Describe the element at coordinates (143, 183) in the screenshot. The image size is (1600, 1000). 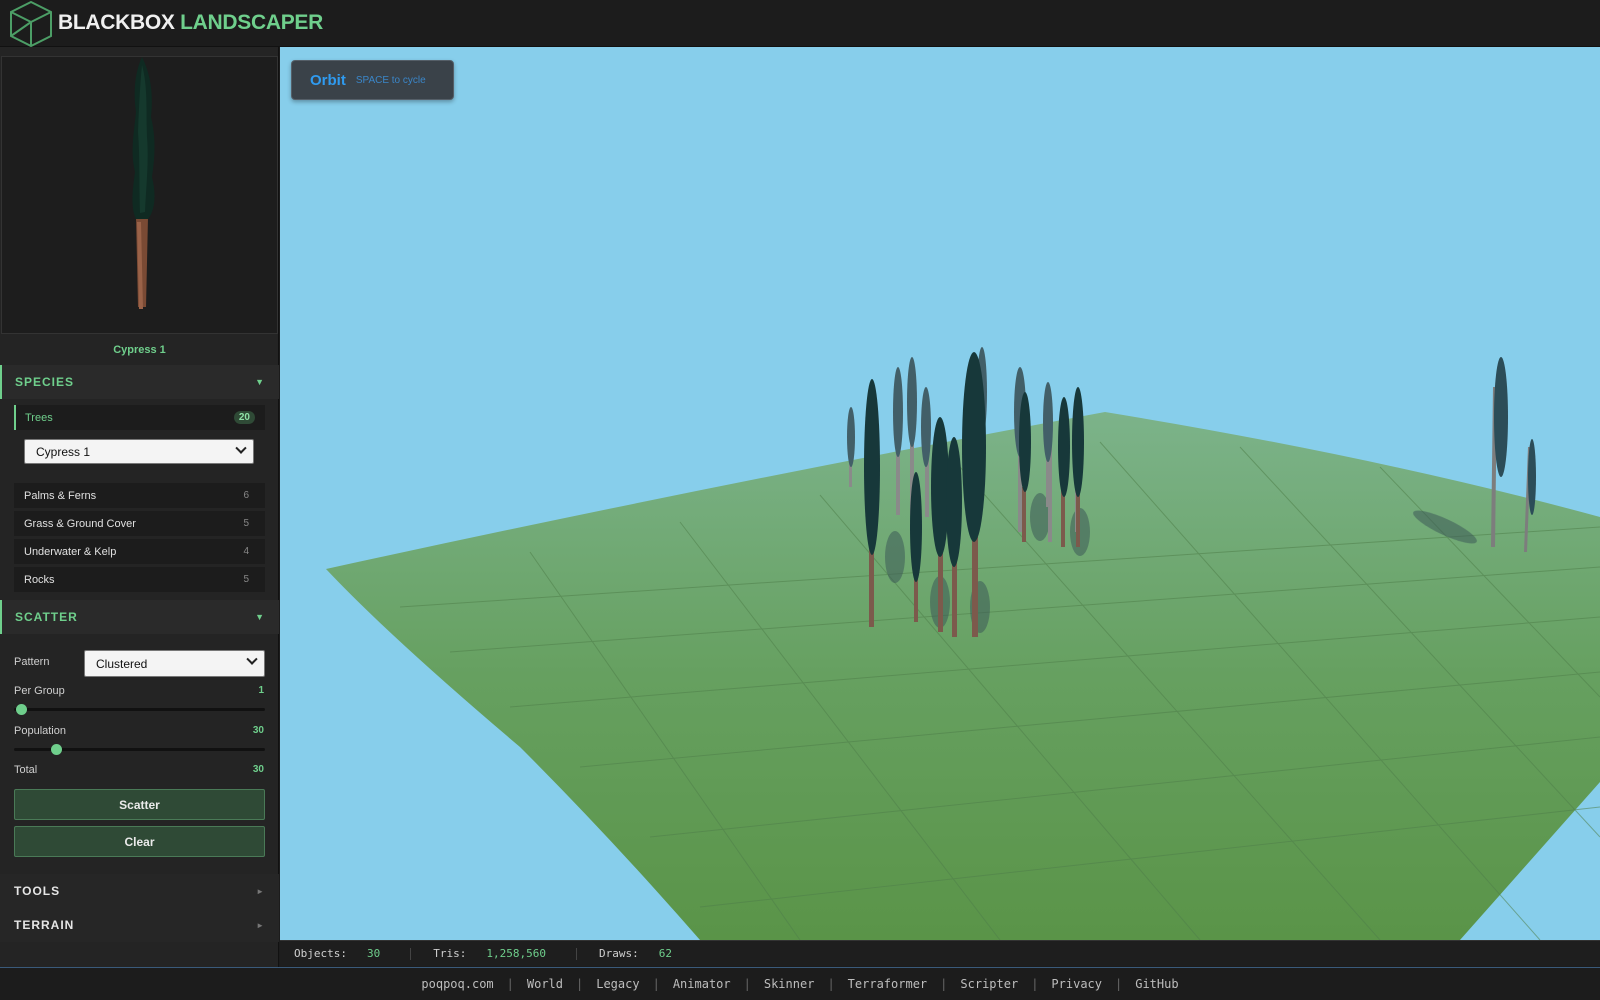
I see `cypress-preview-image` at that location.